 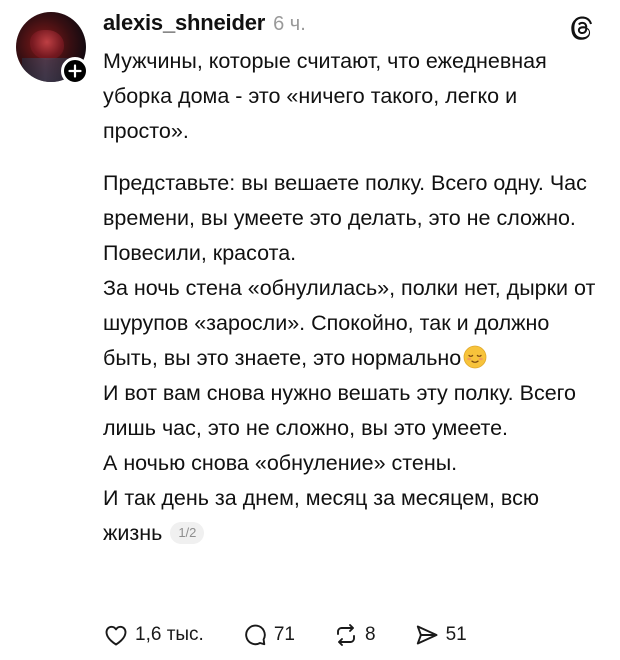 I want to click on post-actions: 1,6 тыс. 71 8 51, so click(x=285, y=635).